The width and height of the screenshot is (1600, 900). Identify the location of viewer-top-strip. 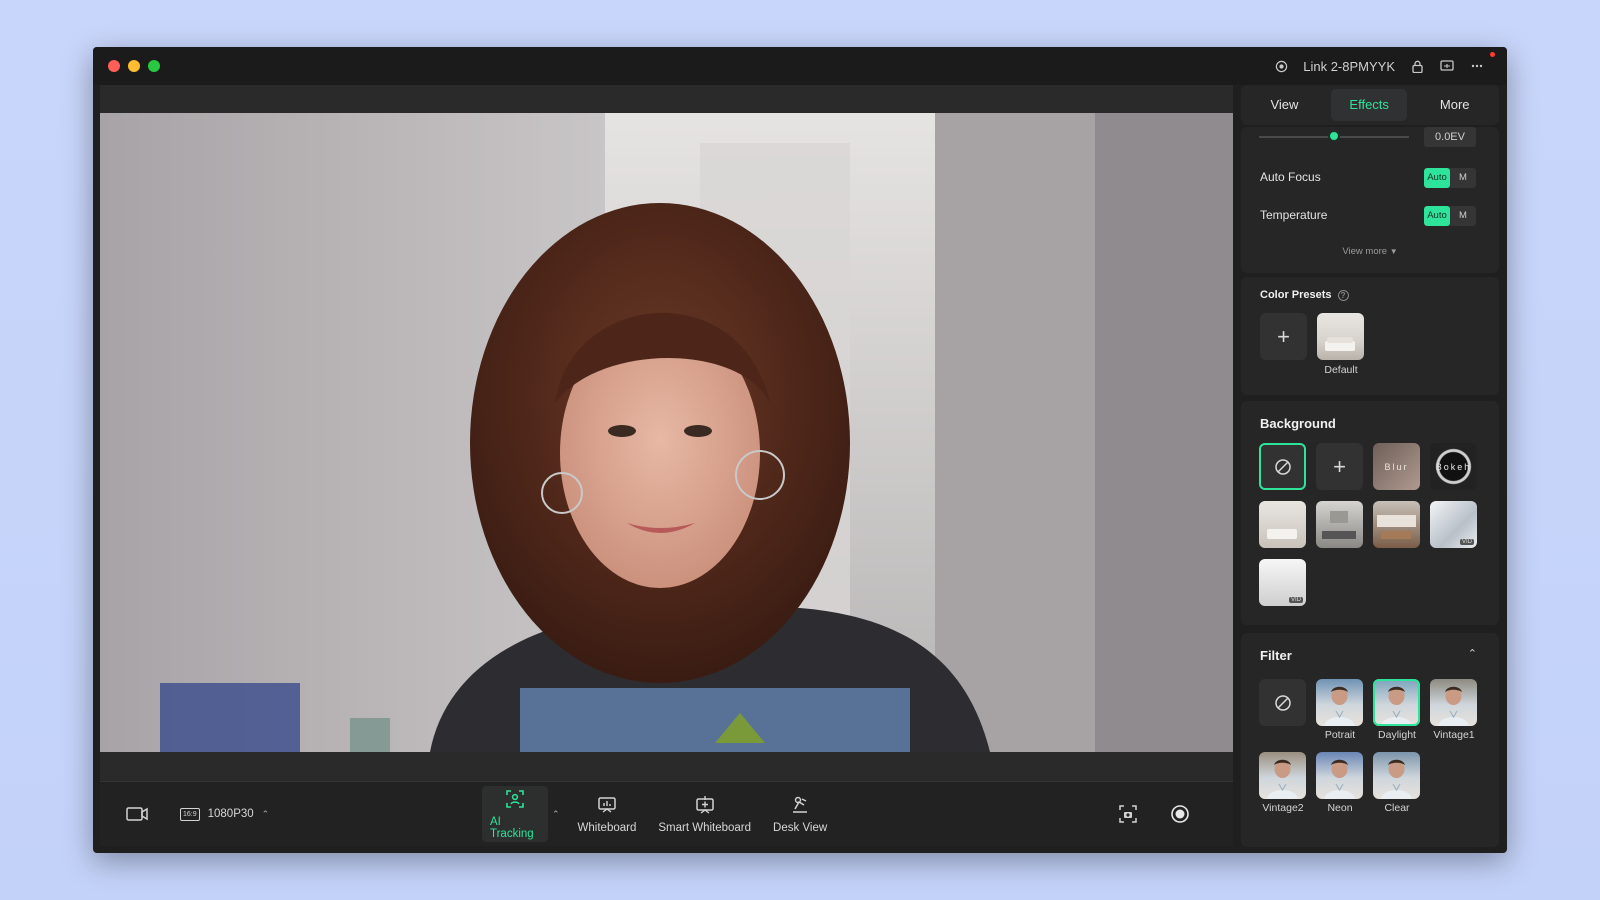
(666, 99).